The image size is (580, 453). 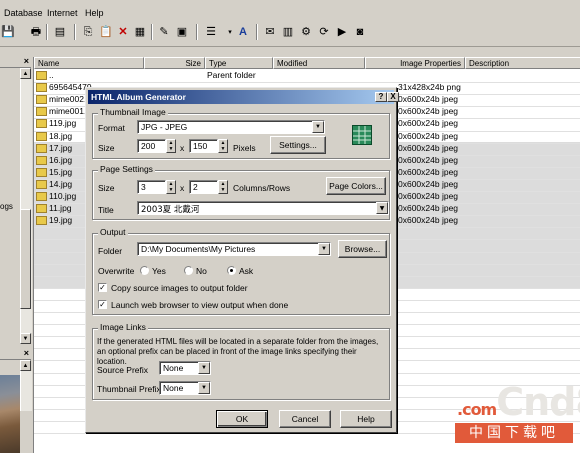 I want to click on scroll-thumb, so click(x=25, y=259).